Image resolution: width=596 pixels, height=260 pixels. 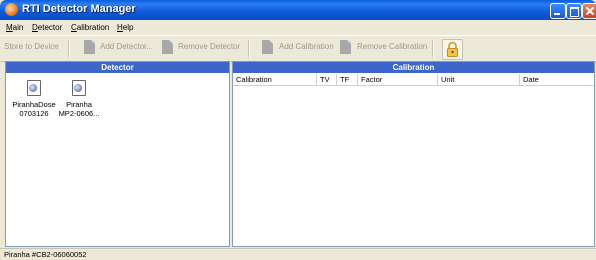 What do you see at coordinates (392, 46) in the screenshot?
I see `remove-calibration-button: Remove Calibration` at bounding box center [392, 46].